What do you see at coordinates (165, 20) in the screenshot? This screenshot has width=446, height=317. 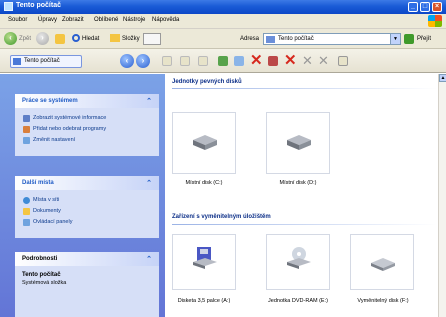 I see `menu-help: Nápověda` at bounding box center [165, 20].